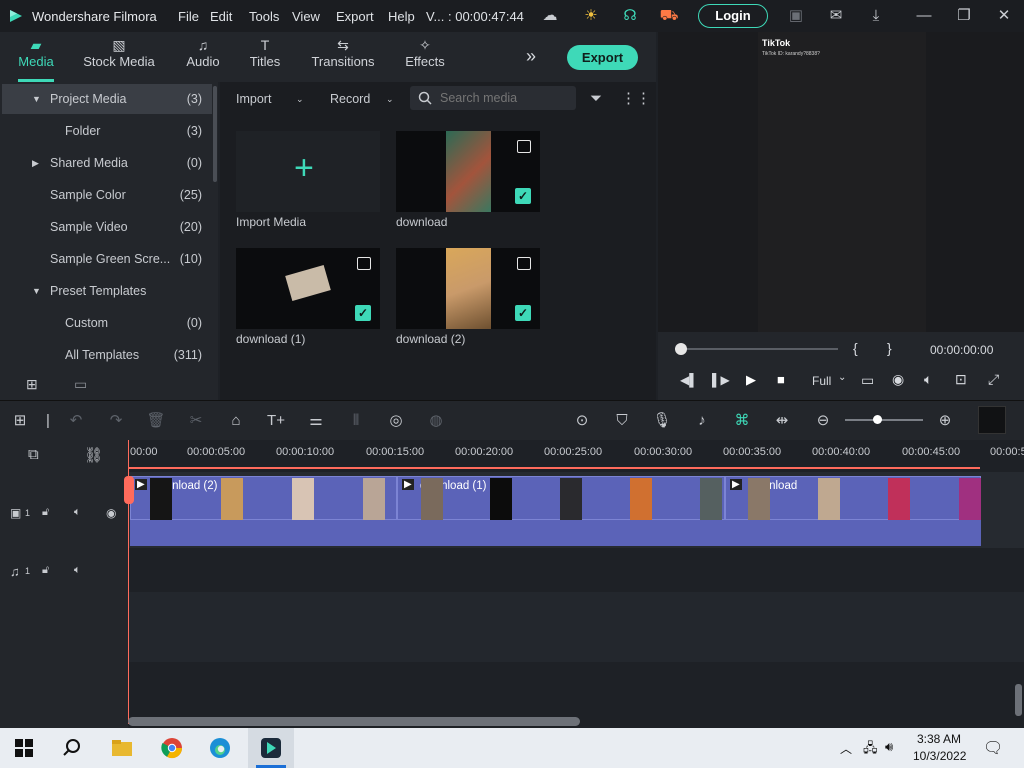 This screenshot has height=768, width=1024. Describe the element at coordinates (308, 171) in the screenshot. I see `import-media-tile: +` at that location.